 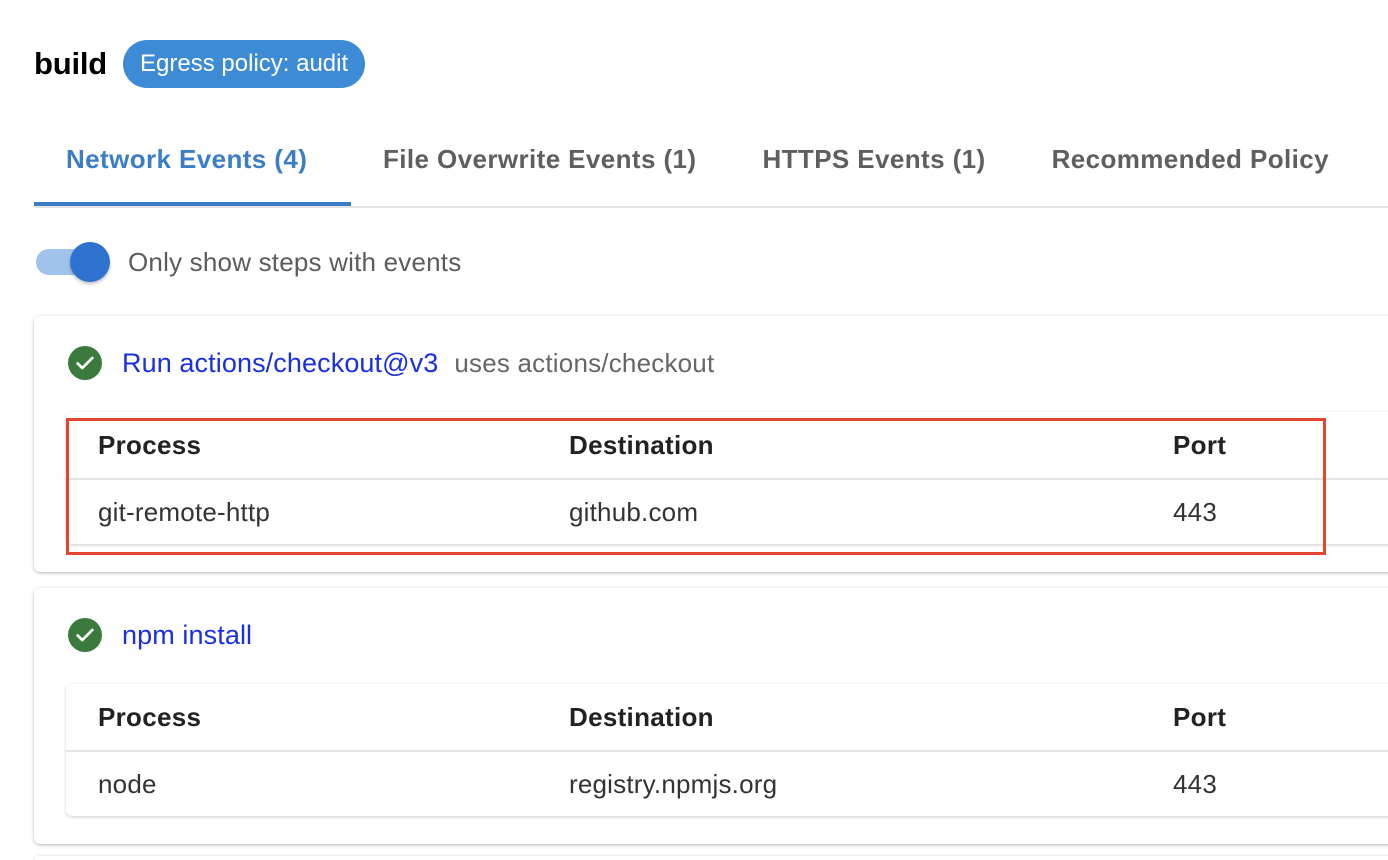 I want to click on tab-https-events: HTTPS Events (1), so click(x=873, y=161).